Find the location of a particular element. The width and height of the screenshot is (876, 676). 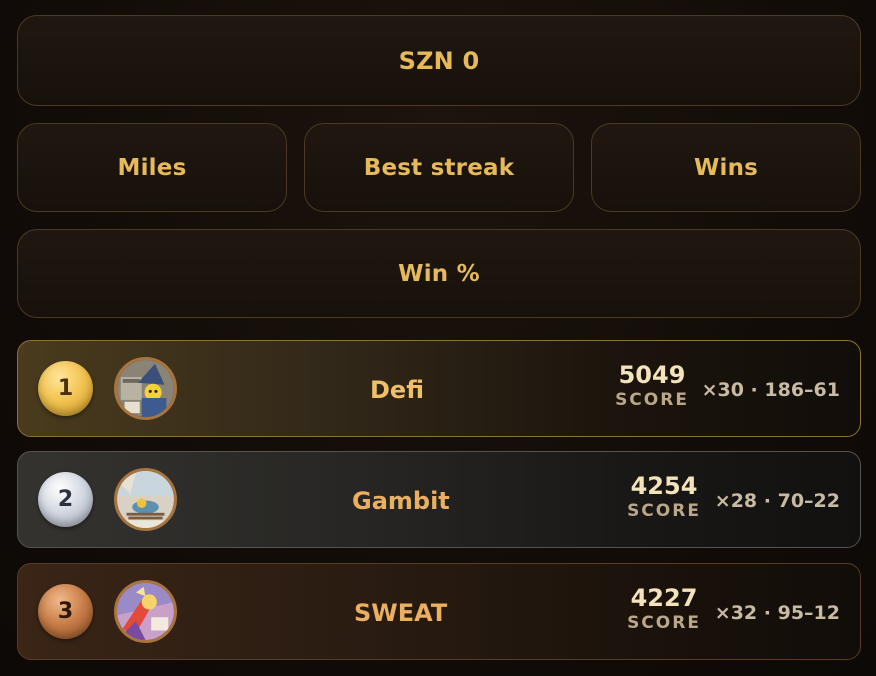

sort-win-percent-button: Win % is located at coordinates (439, 273).